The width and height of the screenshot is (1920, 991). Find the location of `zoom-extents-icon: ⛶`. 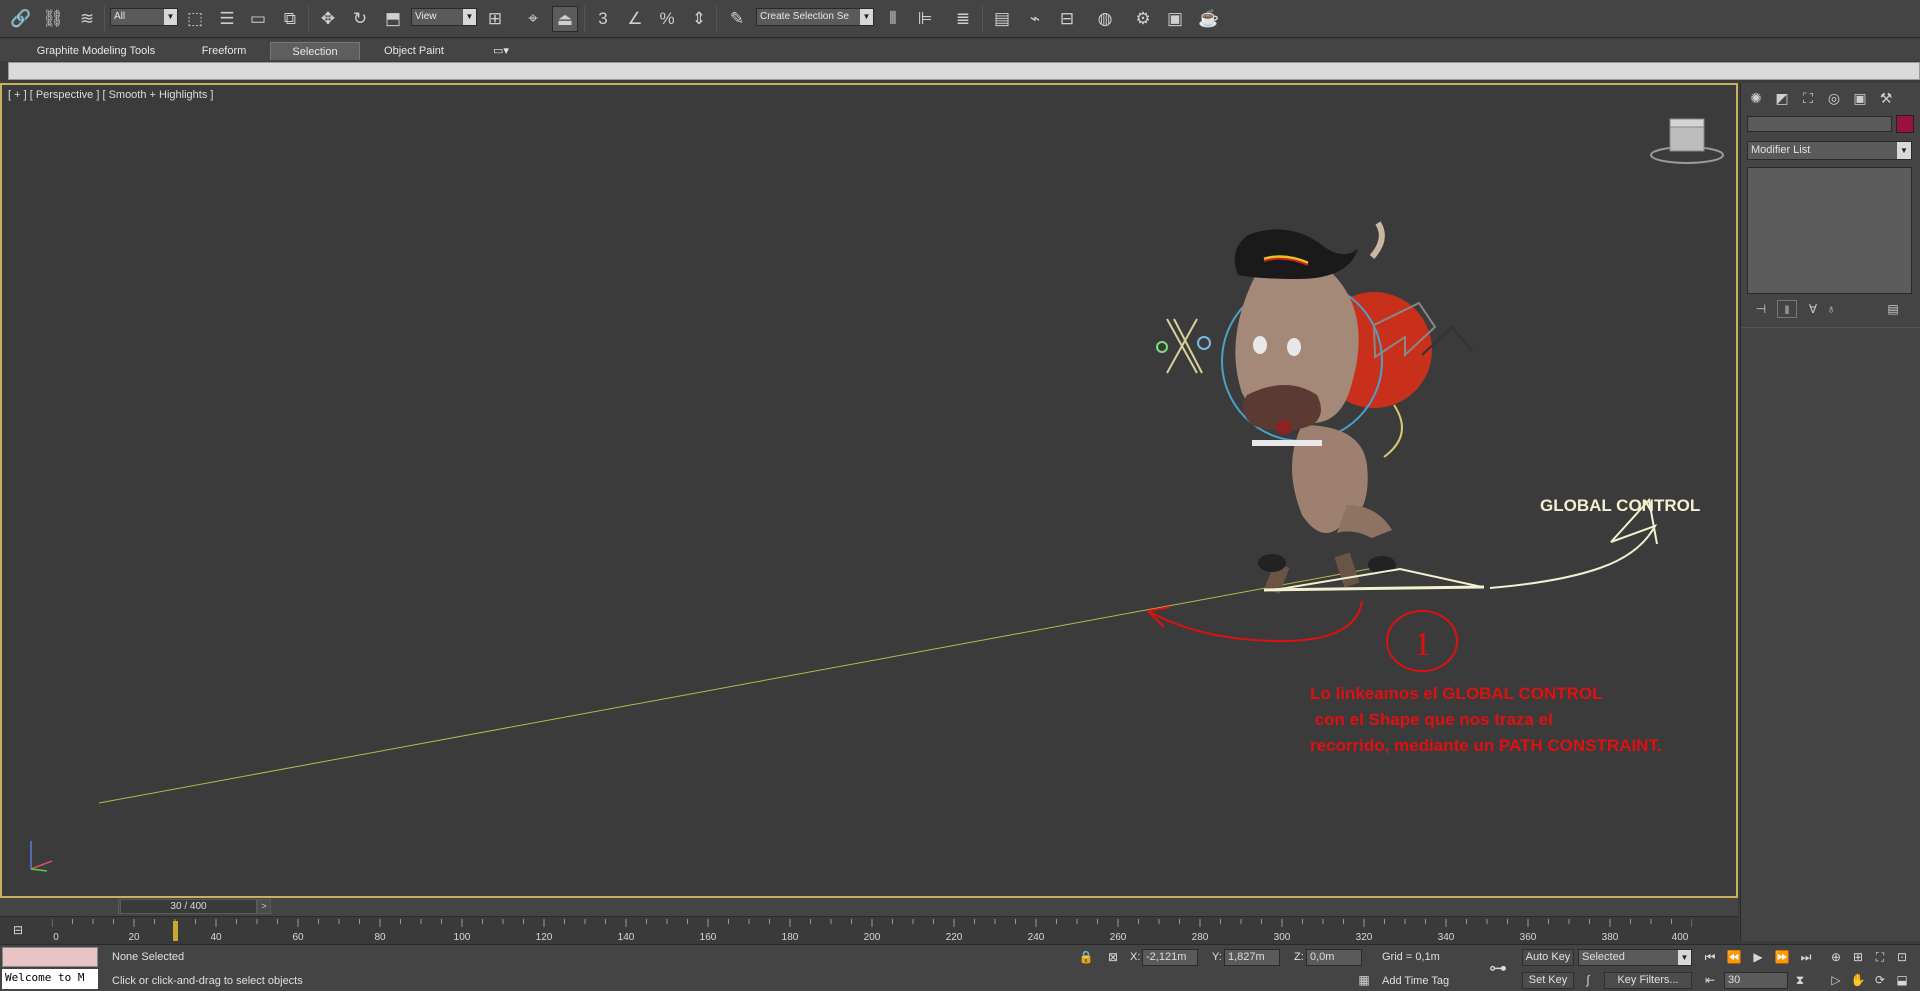

zoom-extents-icon: ⛶ is located at coordinates (1880, 957).